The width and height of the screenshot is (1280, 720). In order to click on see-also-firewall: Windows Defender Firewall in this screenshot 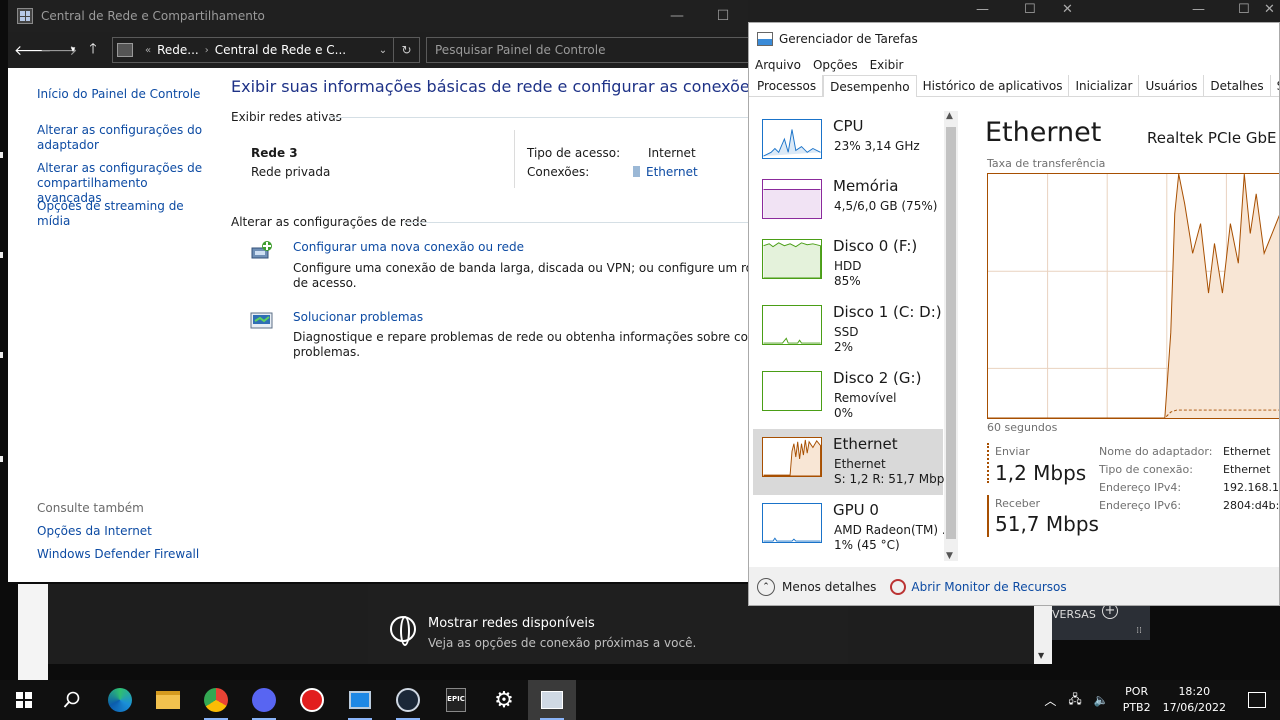, I will do `click(122, 554)`.